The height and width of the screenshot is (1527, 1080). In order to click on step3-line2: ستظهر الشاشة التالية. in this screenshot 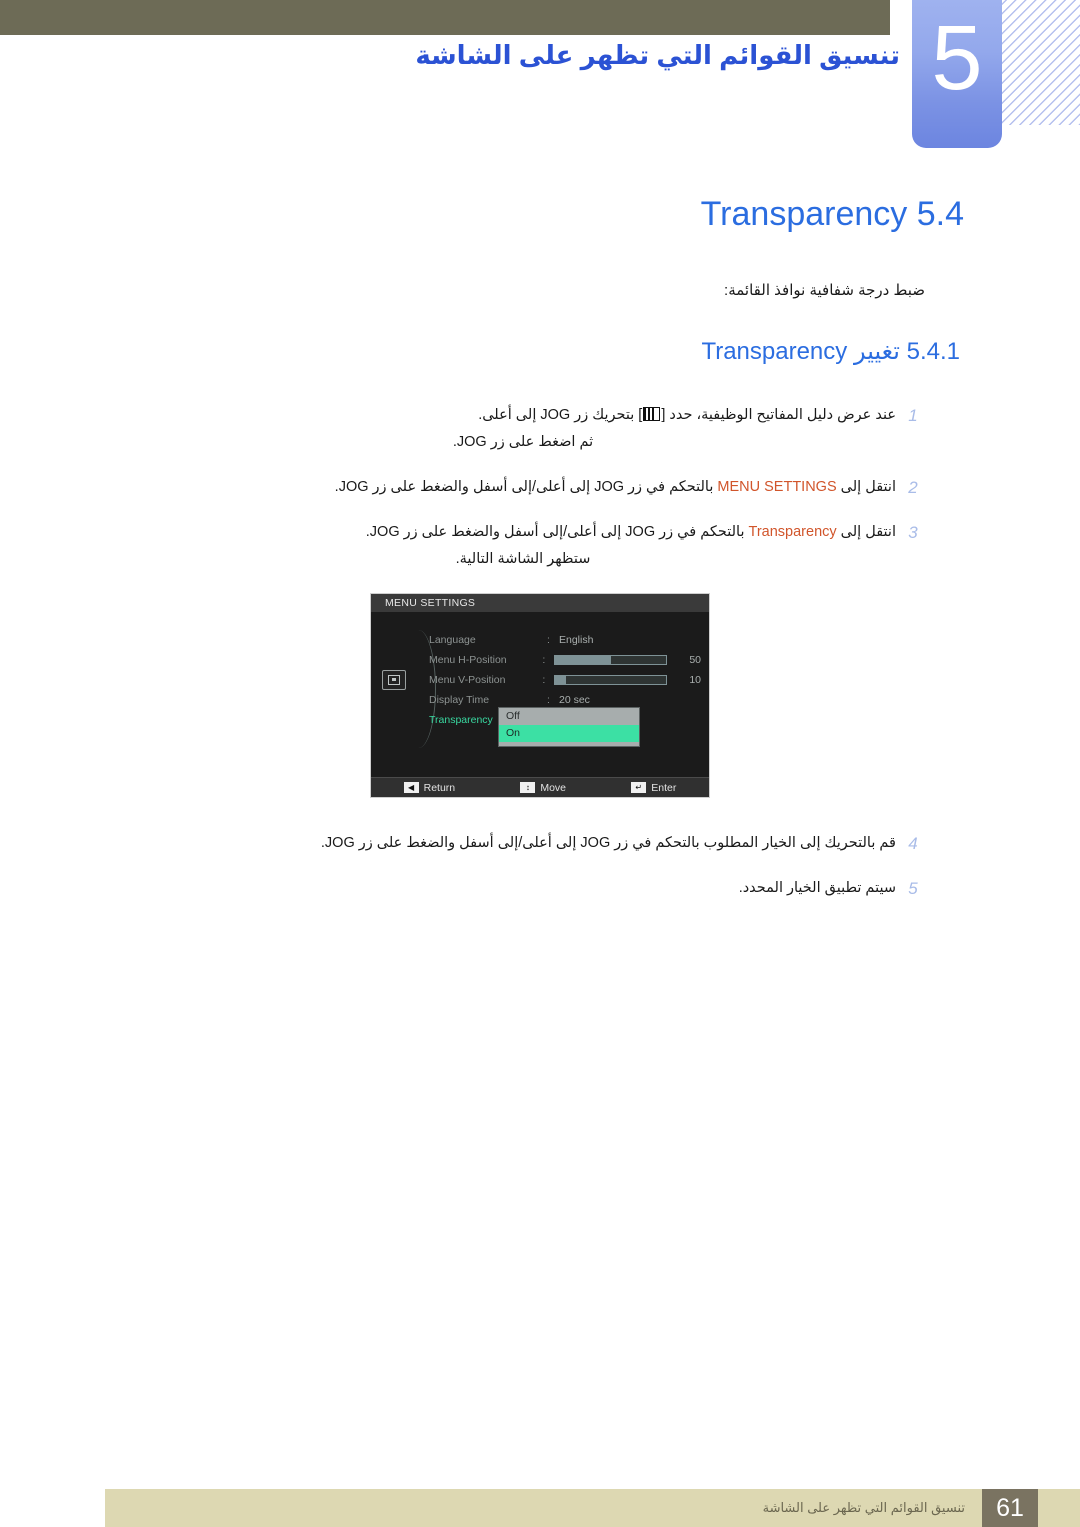, I will do `click(523, 559)`.